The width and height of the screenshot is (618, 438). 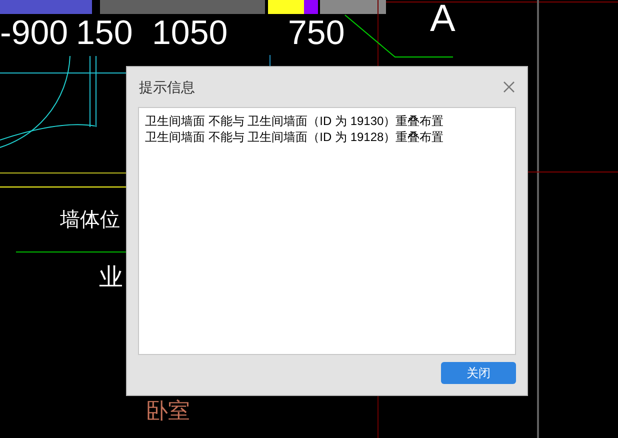 What do you see at coordinates (316, 33) in the screenshot?
I see `drawing-label: 750` at bounding box center [316, 33].